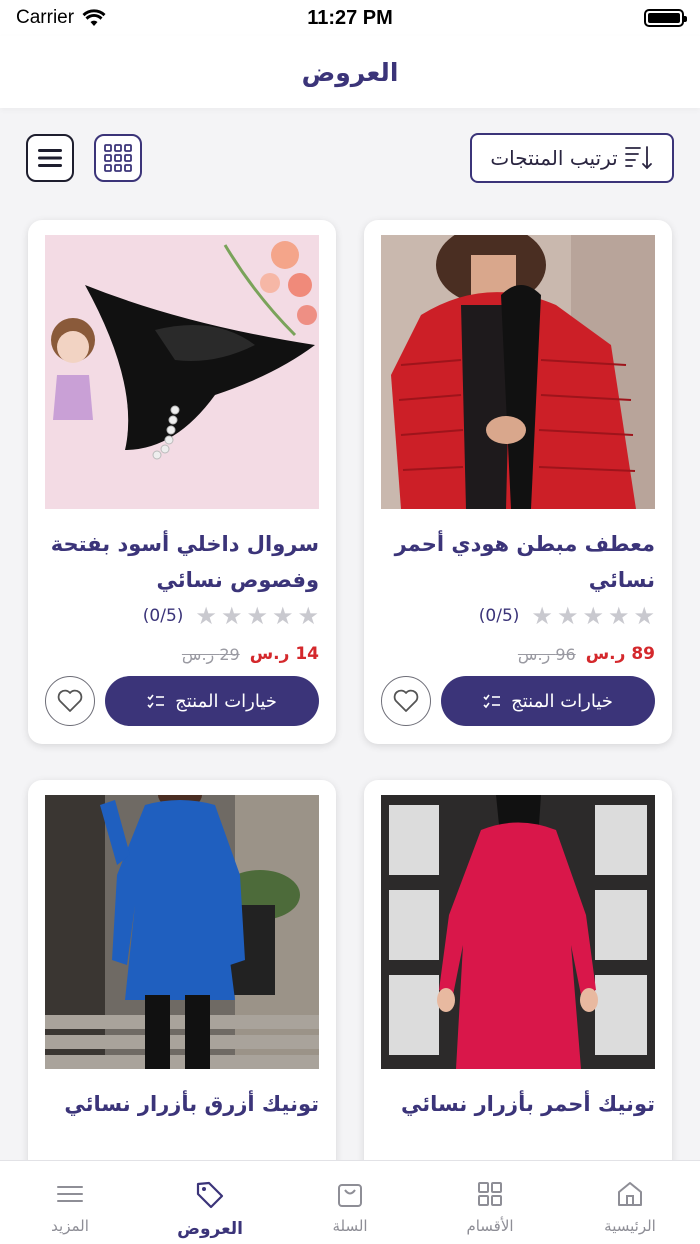 The width and height of the screenshot is (700, 1244). What do you see at coordinates (518, 1104) in the screenshot?
I see `product-title: تونيك أحمر بأزرار نسائي` at bounding box center [518, 1104].